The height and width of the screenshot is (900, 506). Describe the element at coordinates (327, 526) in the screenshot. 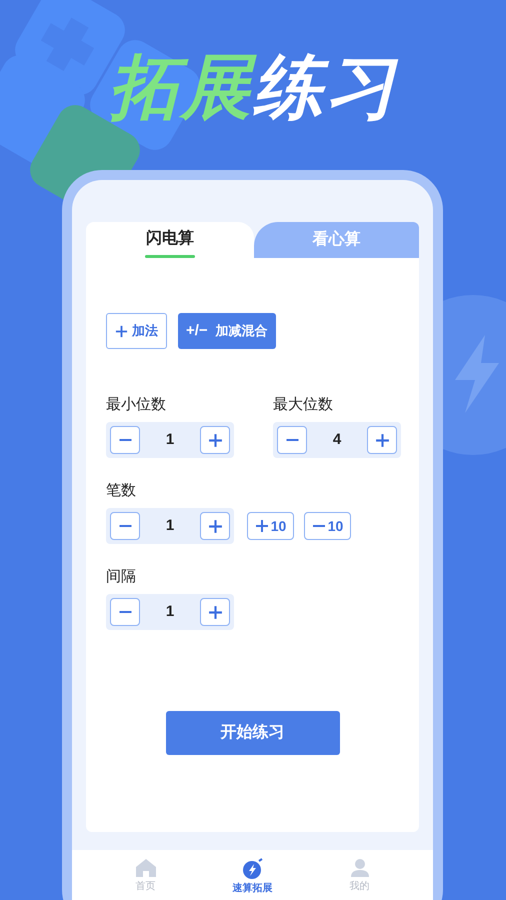

I see `subtract-ten-button: 10` at that location.